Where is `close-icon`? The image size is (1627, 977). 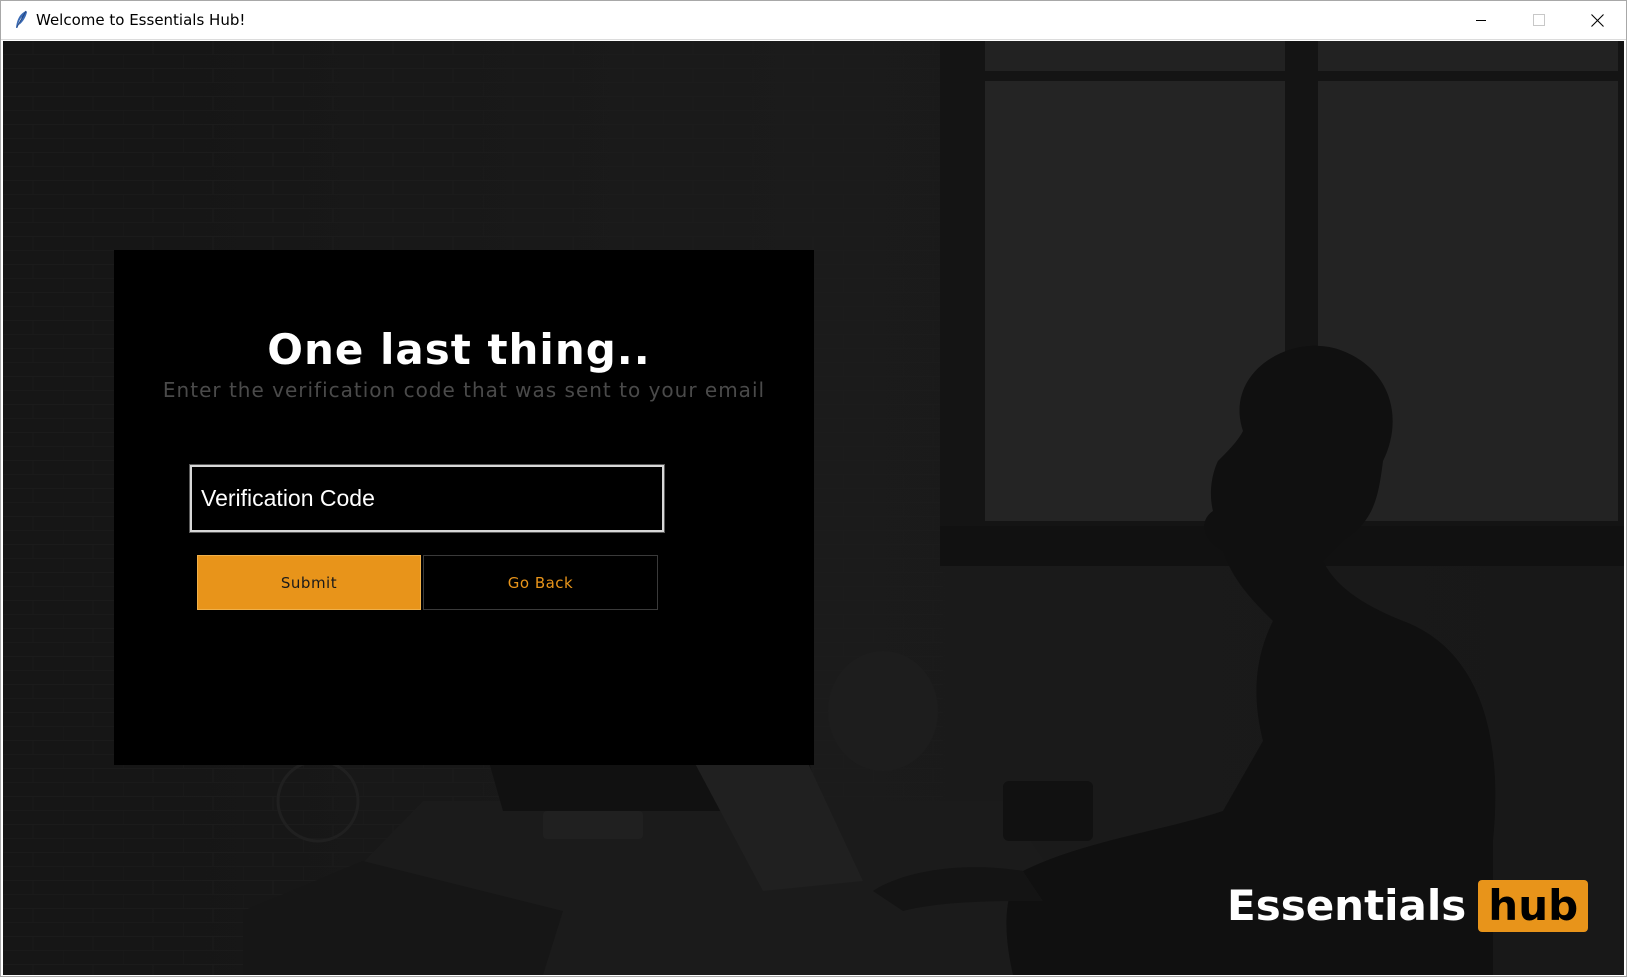
close-icon is located at coordinates (1597, 20).